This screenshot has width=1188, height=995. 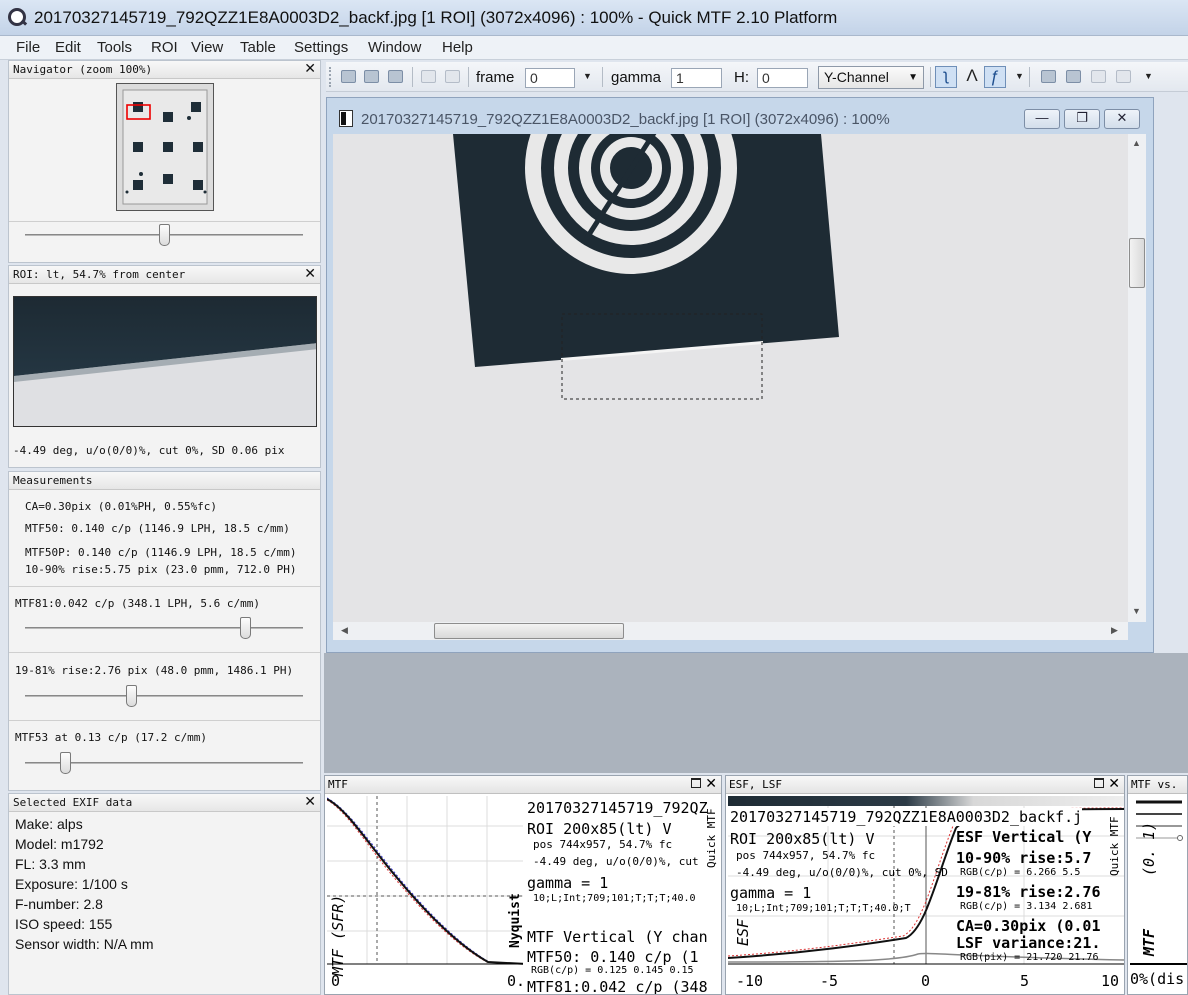 What do you see at coordinates (617, 986) in the screenshot?
I see `mtf-mtf81: MTF81:0.042 c/p (348` at bounding box center [617, 986].